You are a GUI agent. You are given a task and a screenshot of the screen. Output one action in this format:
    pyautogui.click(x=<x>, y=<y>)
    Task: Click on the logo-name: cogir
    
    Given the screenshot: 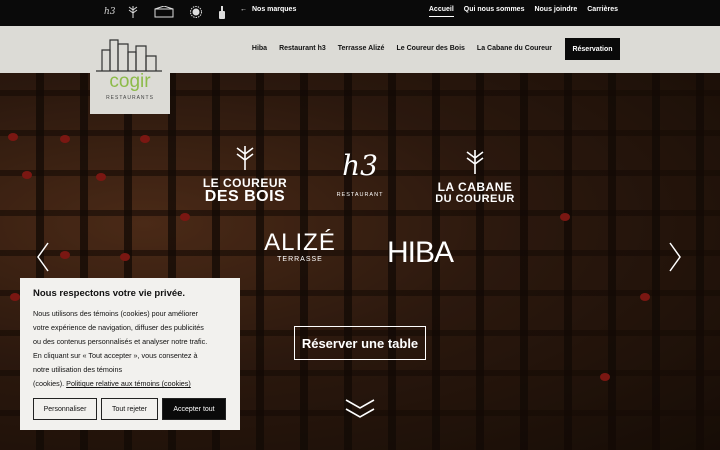 What is the action you would take?
    pyautogui.click(x=130, y=81)
    